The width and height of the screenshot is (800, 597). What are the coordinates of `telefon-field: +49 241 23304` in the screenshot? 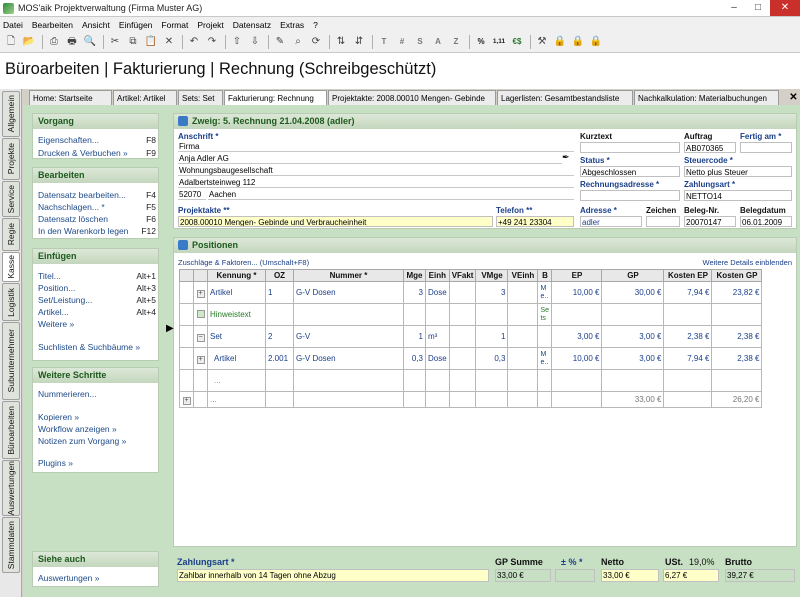 It's located at (535, 221).